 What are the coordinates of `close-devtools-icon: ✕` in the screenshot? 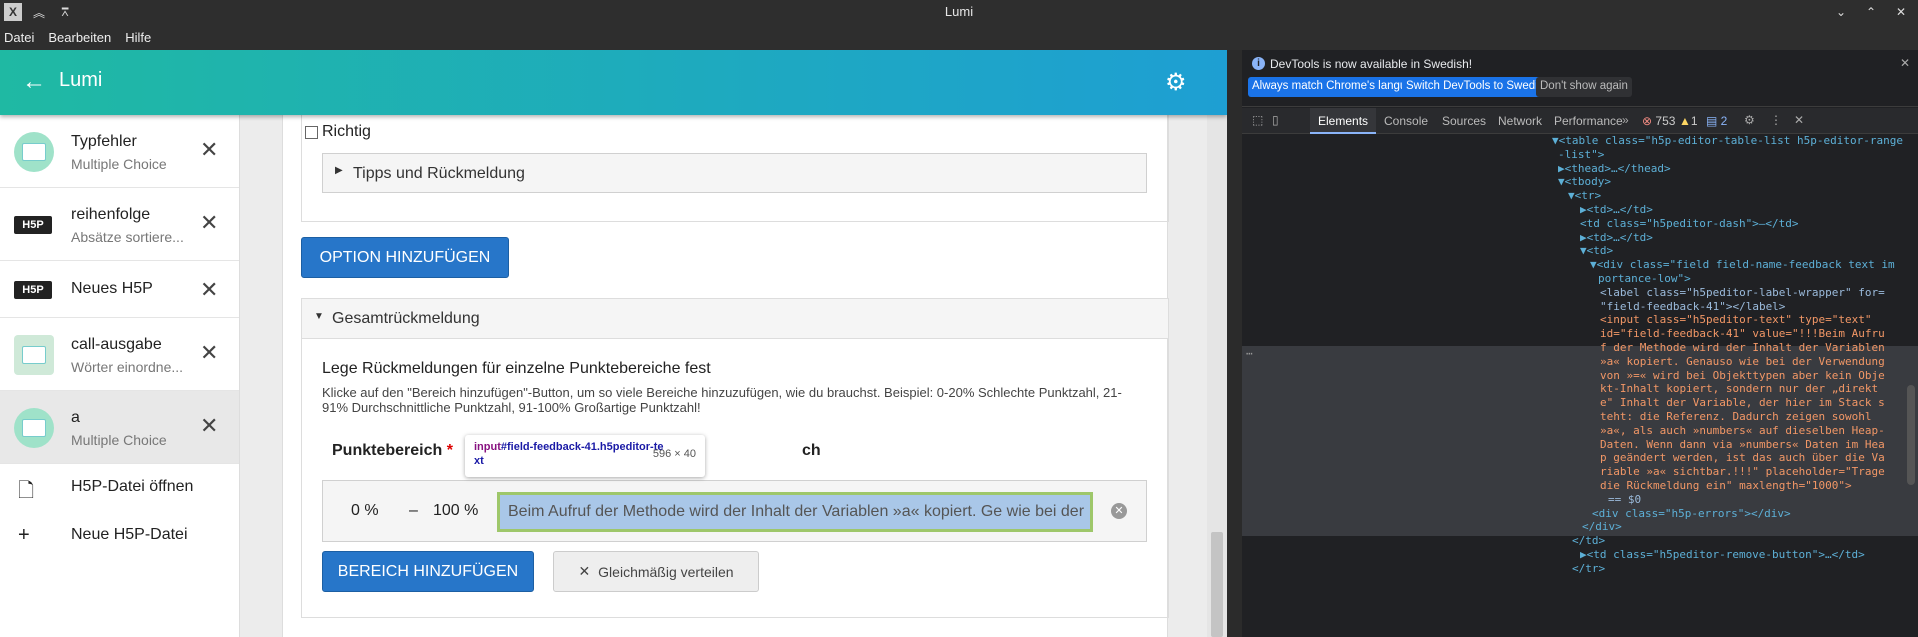 It's located at (1799, 120).